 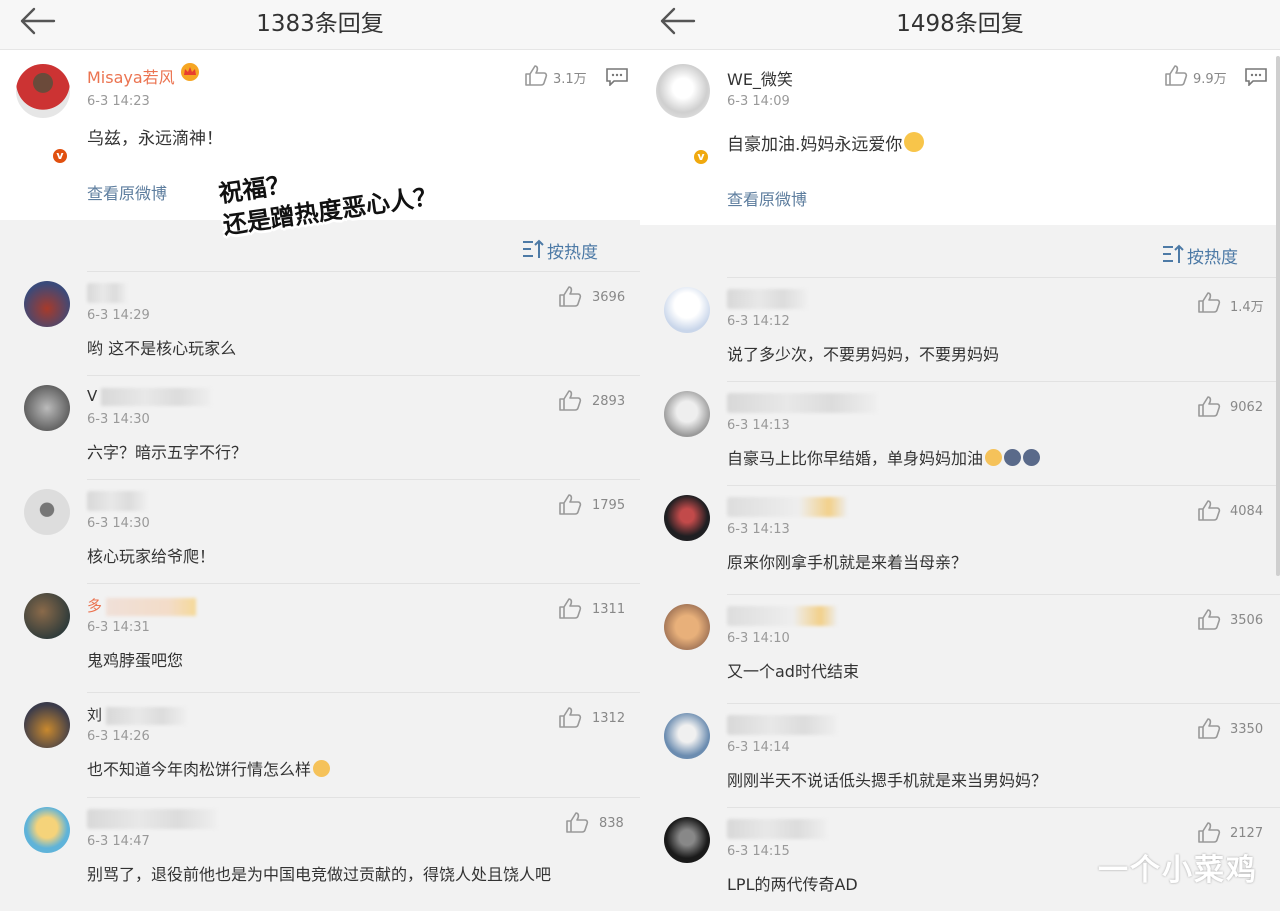 What do you see at coordinates (209, 768) in the screenshot?
I see `comment-text: 也不知道今年肉松饼行情怎么样` at bounding box center [209, 768].